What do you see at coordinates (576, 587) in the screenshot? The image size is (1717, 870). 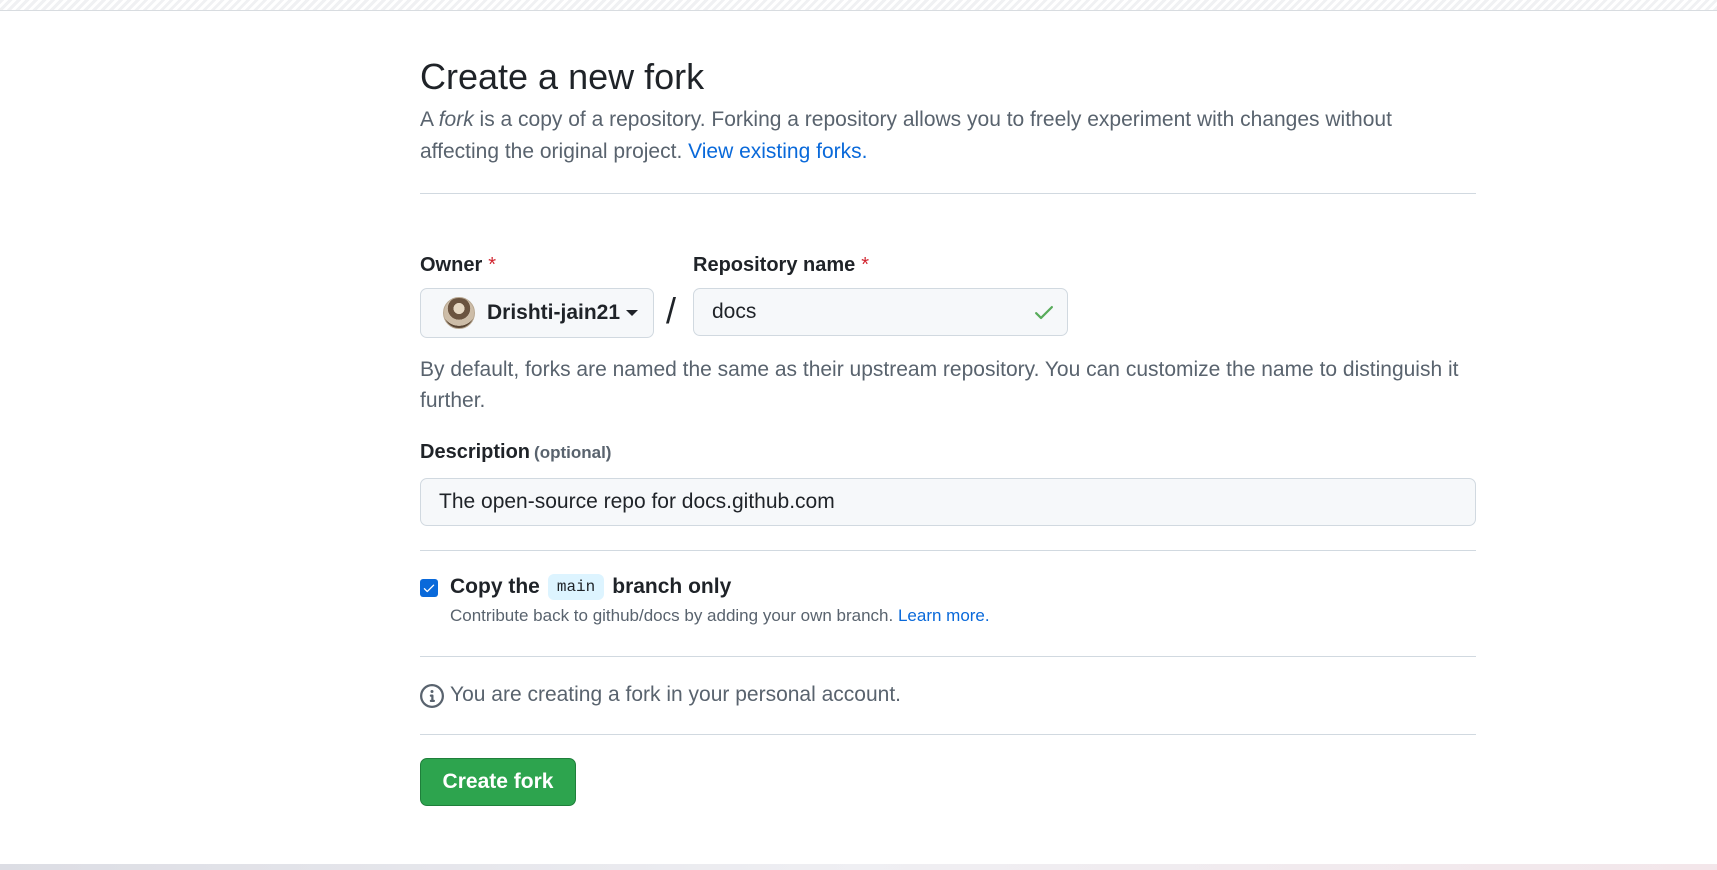 I see `branch-name-code: main` at bounding box center [576, 587].